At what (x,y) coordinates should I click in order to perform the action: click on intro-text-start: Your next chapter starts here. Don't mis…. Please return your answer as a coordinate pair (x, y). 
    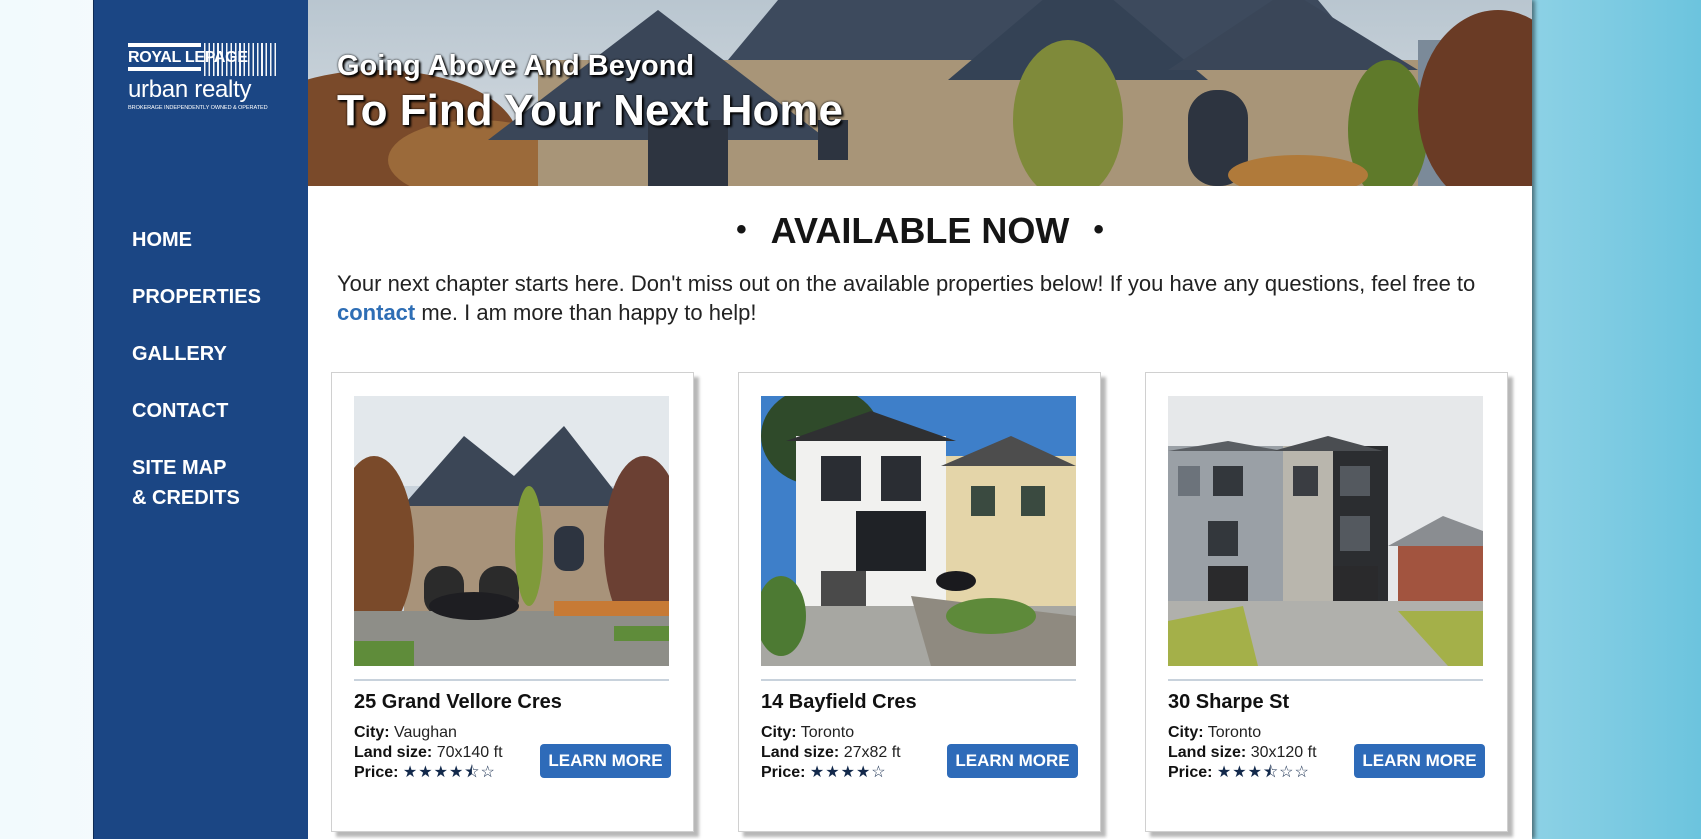
    Looking at the image, I should click on (906, 283).